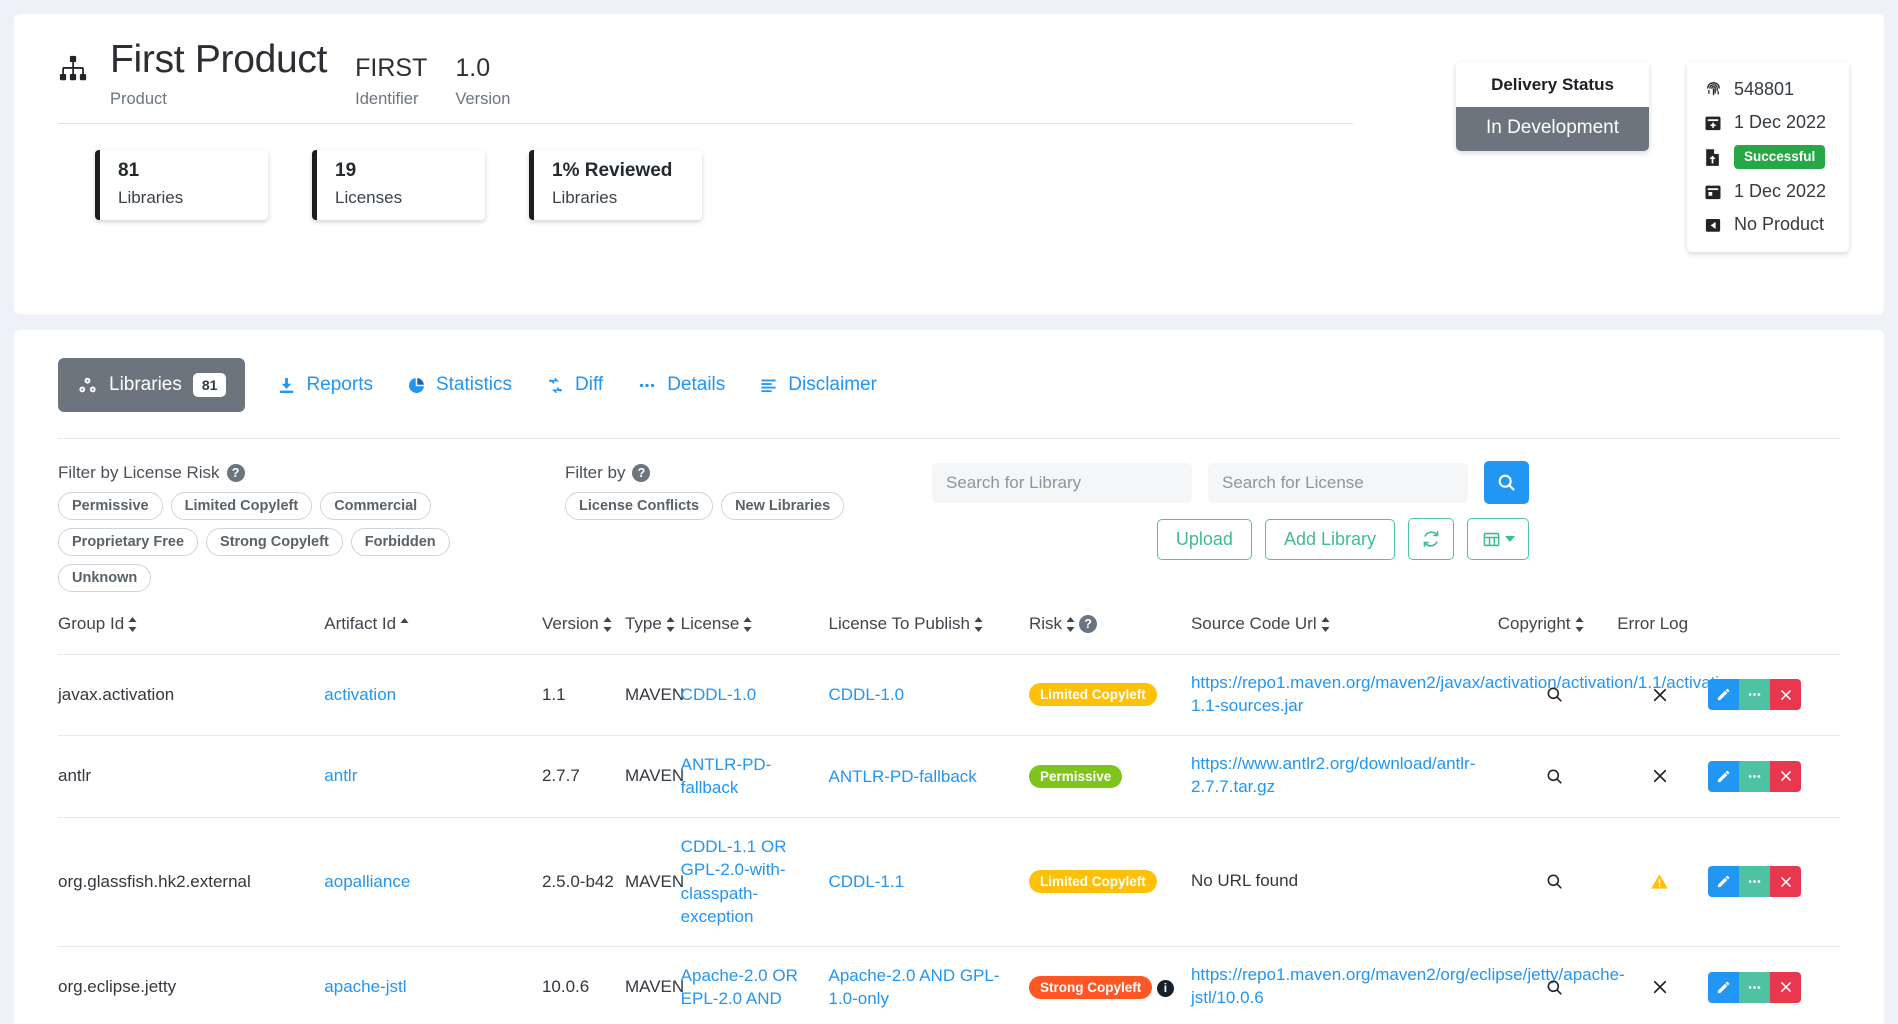 The width and height of the screenshot is (1898, 1024). What do you see at coordinates (615, 184) in the screenshot?
I see `stat-card-reviewed: 1% Reviewed Libraries` at bounding box center [615, 184].